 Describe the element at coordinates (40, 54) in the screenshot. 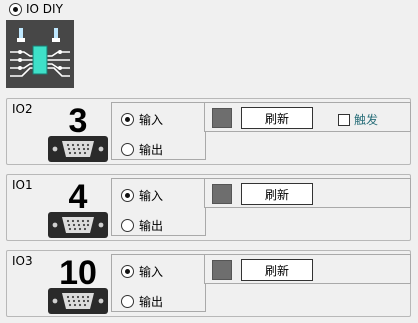

I see `circuit-chip-icon` at that location.